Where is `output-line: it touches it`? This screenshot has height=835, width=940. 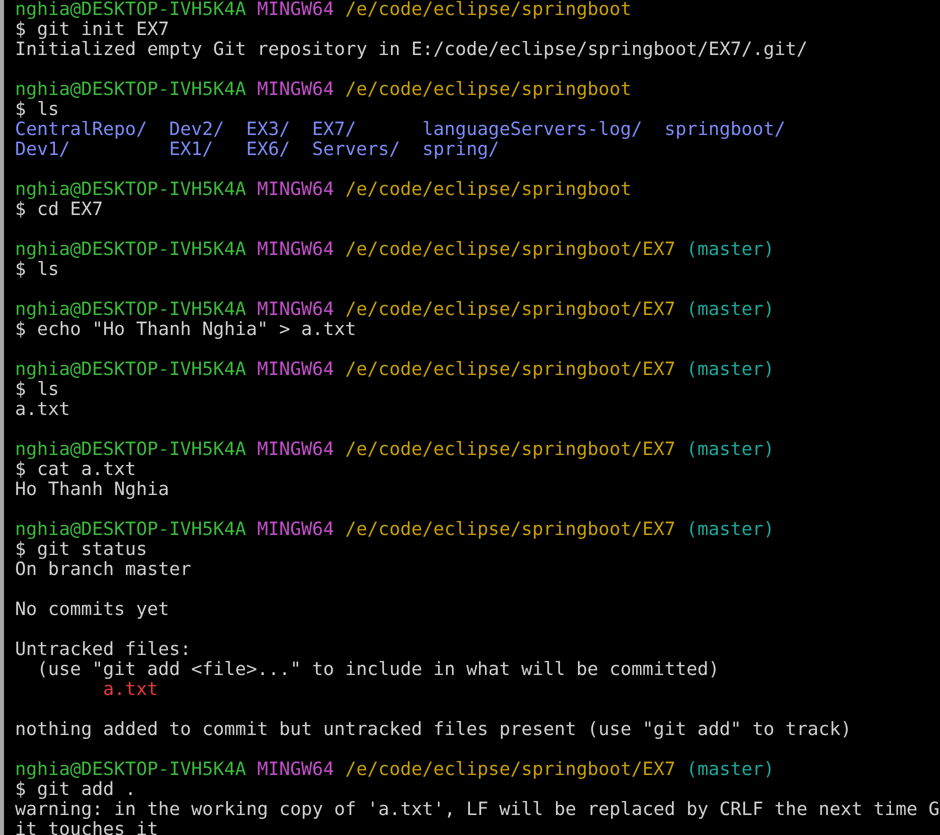
output-line: it touches it is located at coordinates (86, 827).